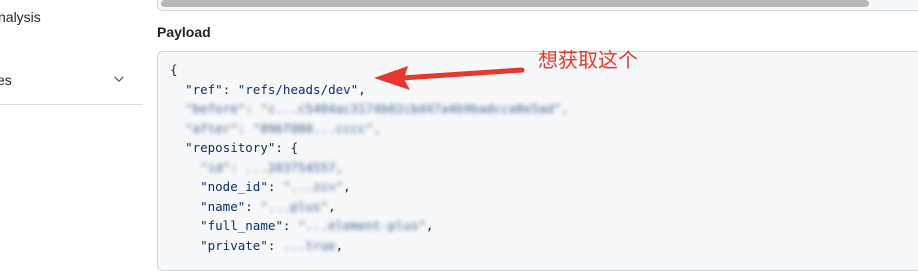 This screenshot has width=918, height=271. I want to click on sidebar: nalysis es, so click(71, 128).